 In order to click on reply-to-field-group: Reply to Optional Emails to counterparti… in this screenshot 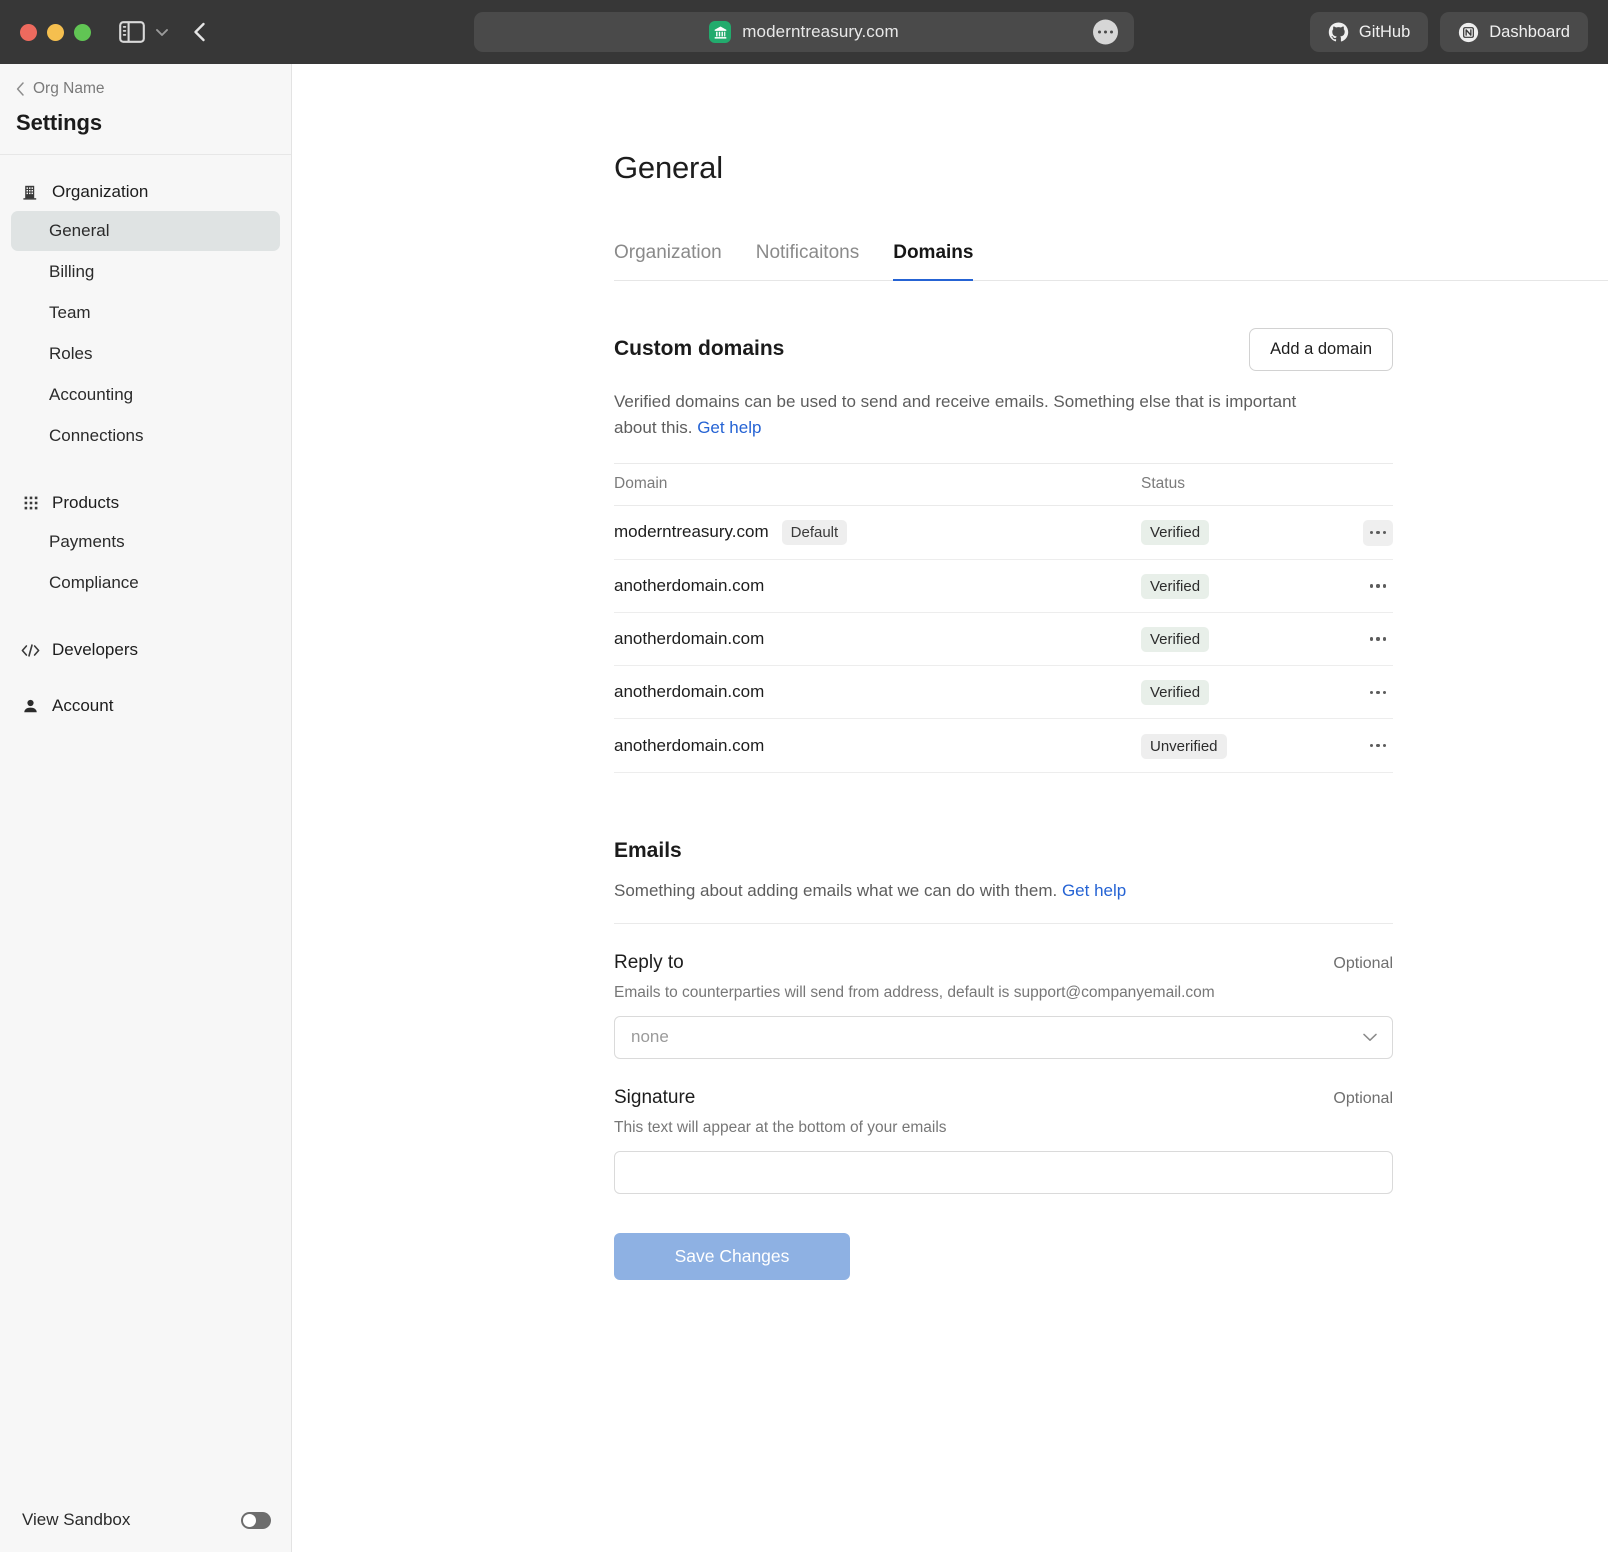, I will do `click(1003, 1005)`.